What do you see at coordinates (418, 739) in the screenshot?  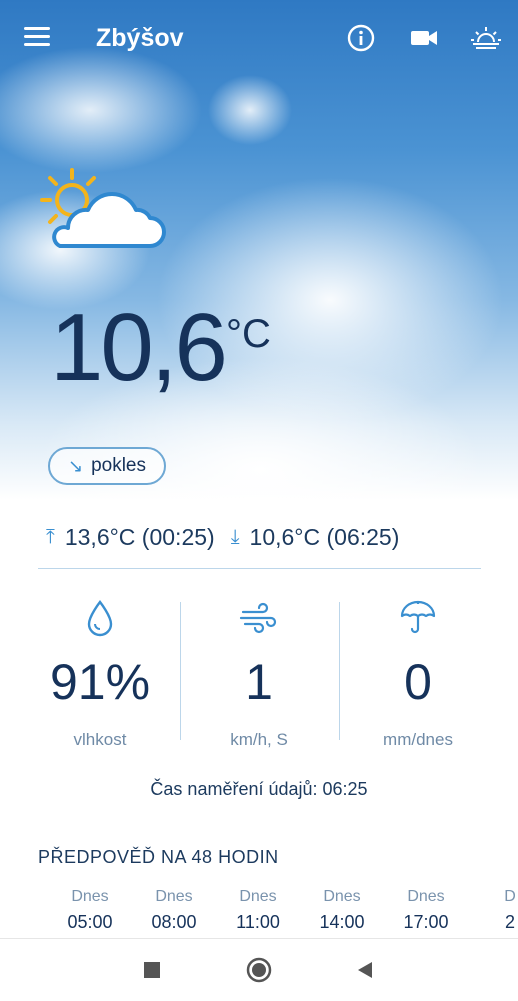 I see `rain-label: mm/dnes` at bounding box center [418, 739].